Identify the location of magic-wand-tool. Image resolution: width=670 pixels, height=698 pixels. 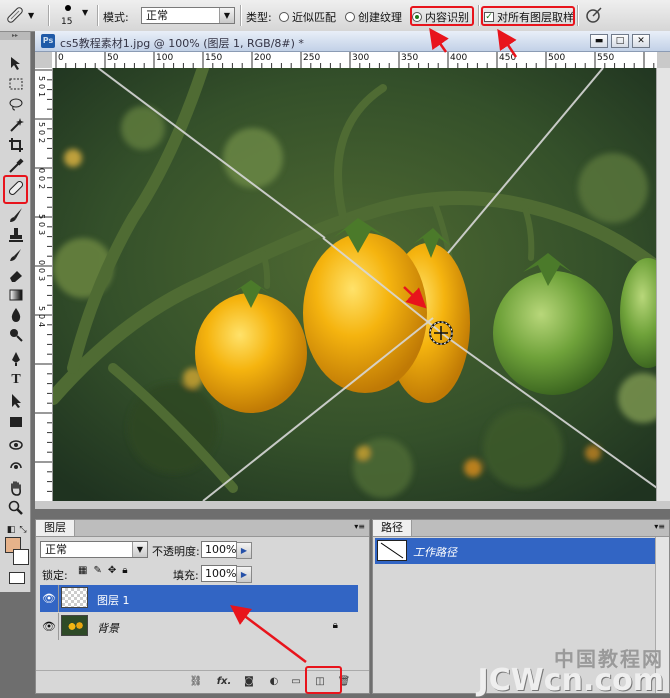
(16, 125).